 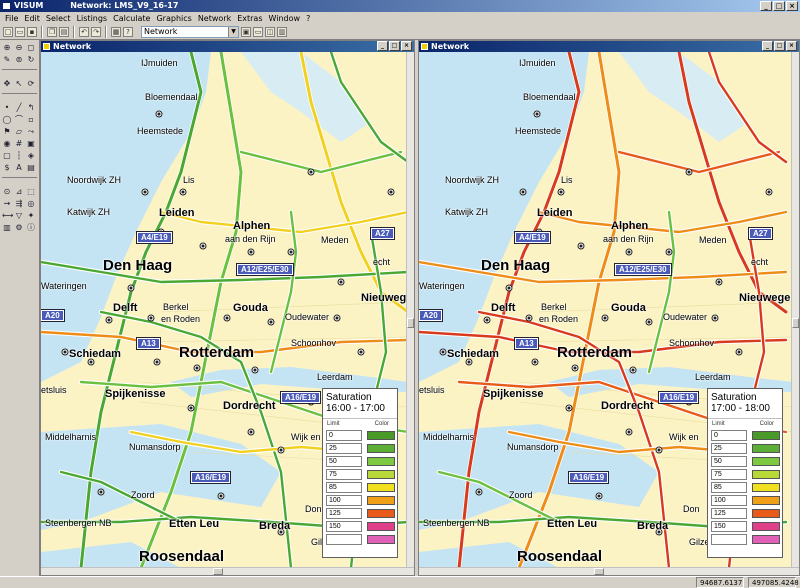 What do you see at coordinates (282, 31) in the screenshot?
I see `window-arrange-icon: ▥` at bounding box center [282, 31].